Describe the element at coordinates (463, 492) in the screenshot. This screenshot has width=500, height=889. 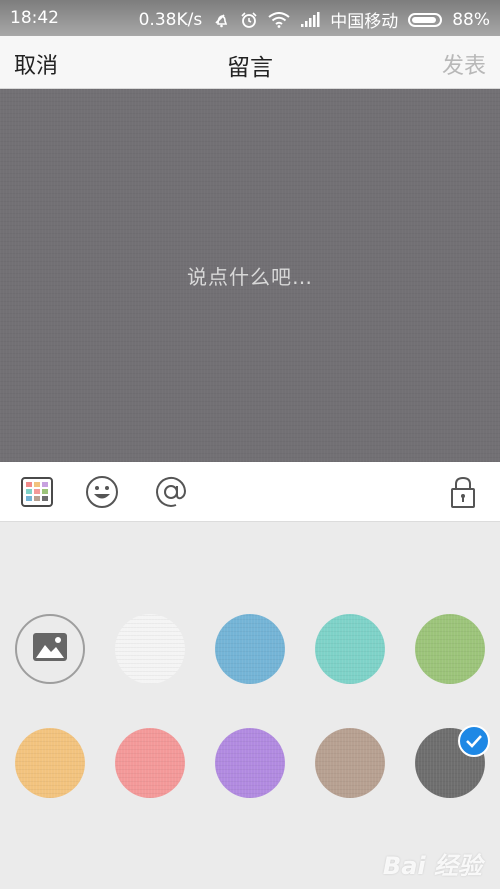
I see `lock-icon` at that location.